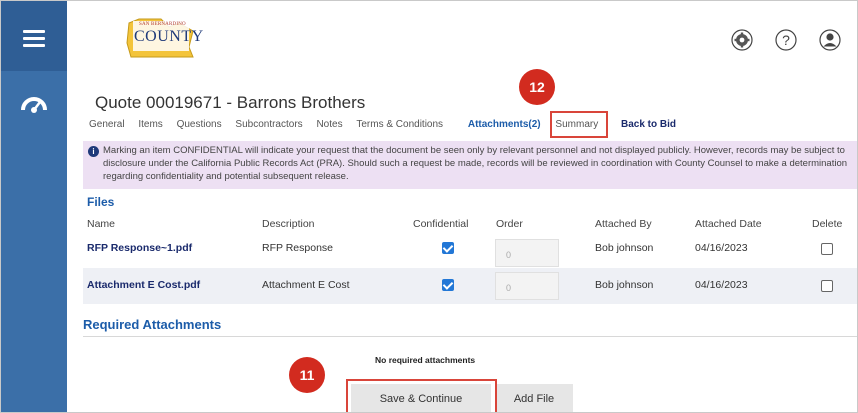 The width and height of the screenshot is (858, 413). I want to click on file-description: RFP Response, so click(298, 248).